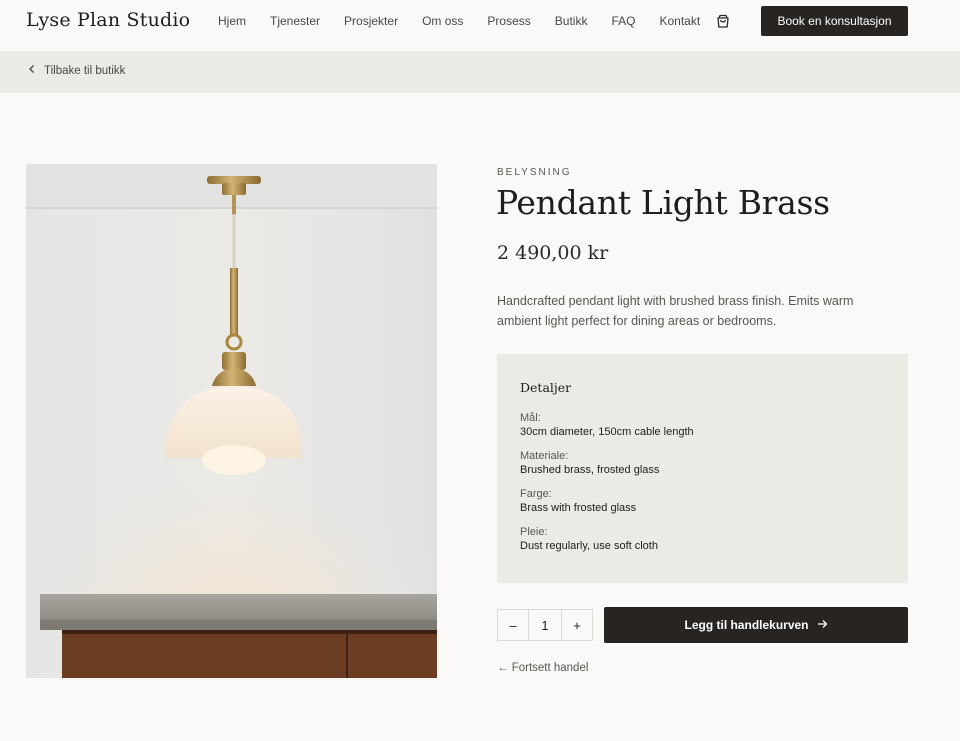 The width and height of the screenshot is (960, 741). Describe the element at coordinates (702, 539) in the screenshot. I see `detail-row-care: Pleie: Dust regularly, use soft cloth` at that location.